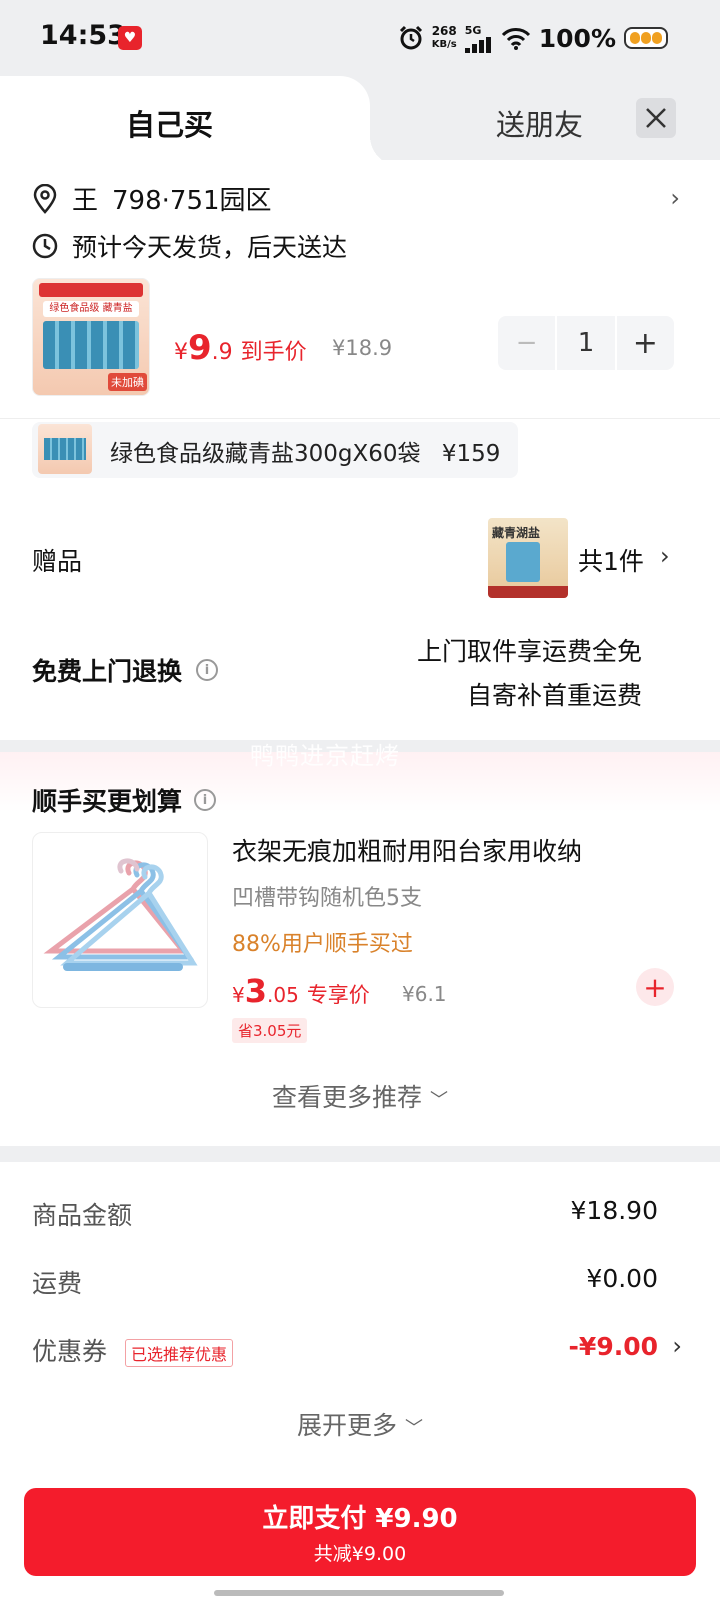 Image resolution: width=720 pixels, height=1600 pixels. I want to click on watermark: 鸭鸭进京赶烤, so click(325, 756).